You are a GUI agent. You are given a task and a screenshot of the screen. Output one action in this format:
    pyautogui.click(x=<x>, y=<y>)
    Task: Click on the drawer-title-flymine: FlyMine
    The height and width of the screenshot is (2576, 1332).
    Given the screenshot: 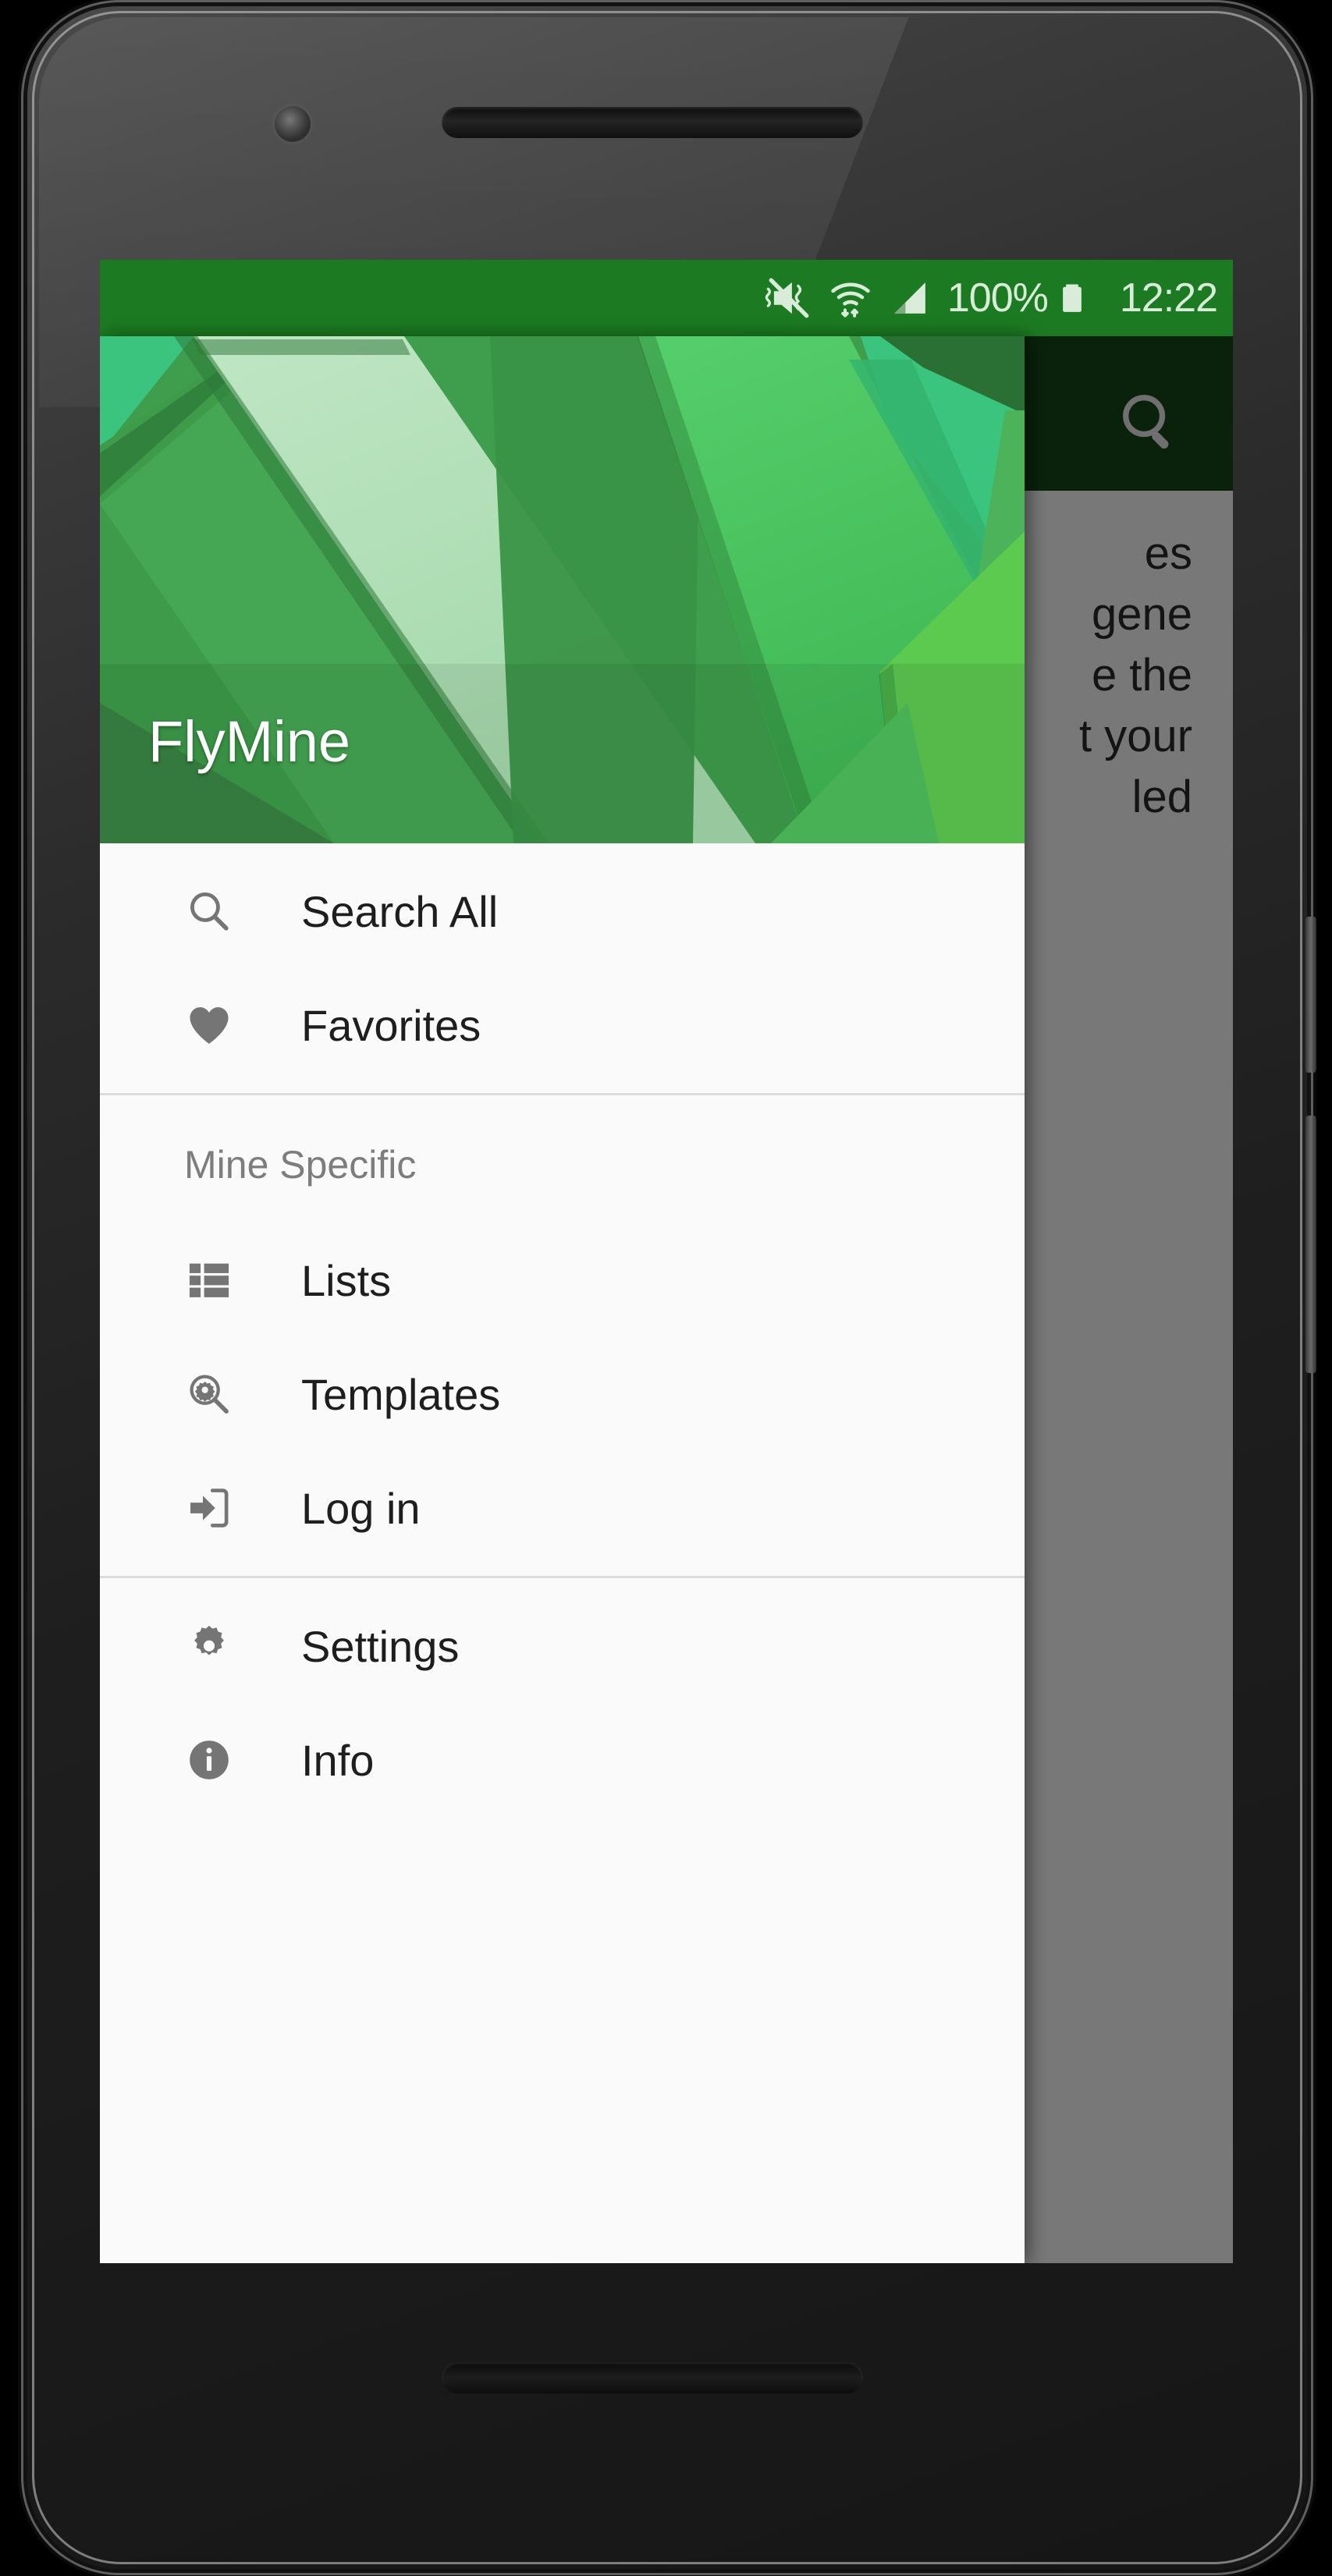 What is the action you would take?
    pyautogui.click(x=249, y=741)
    